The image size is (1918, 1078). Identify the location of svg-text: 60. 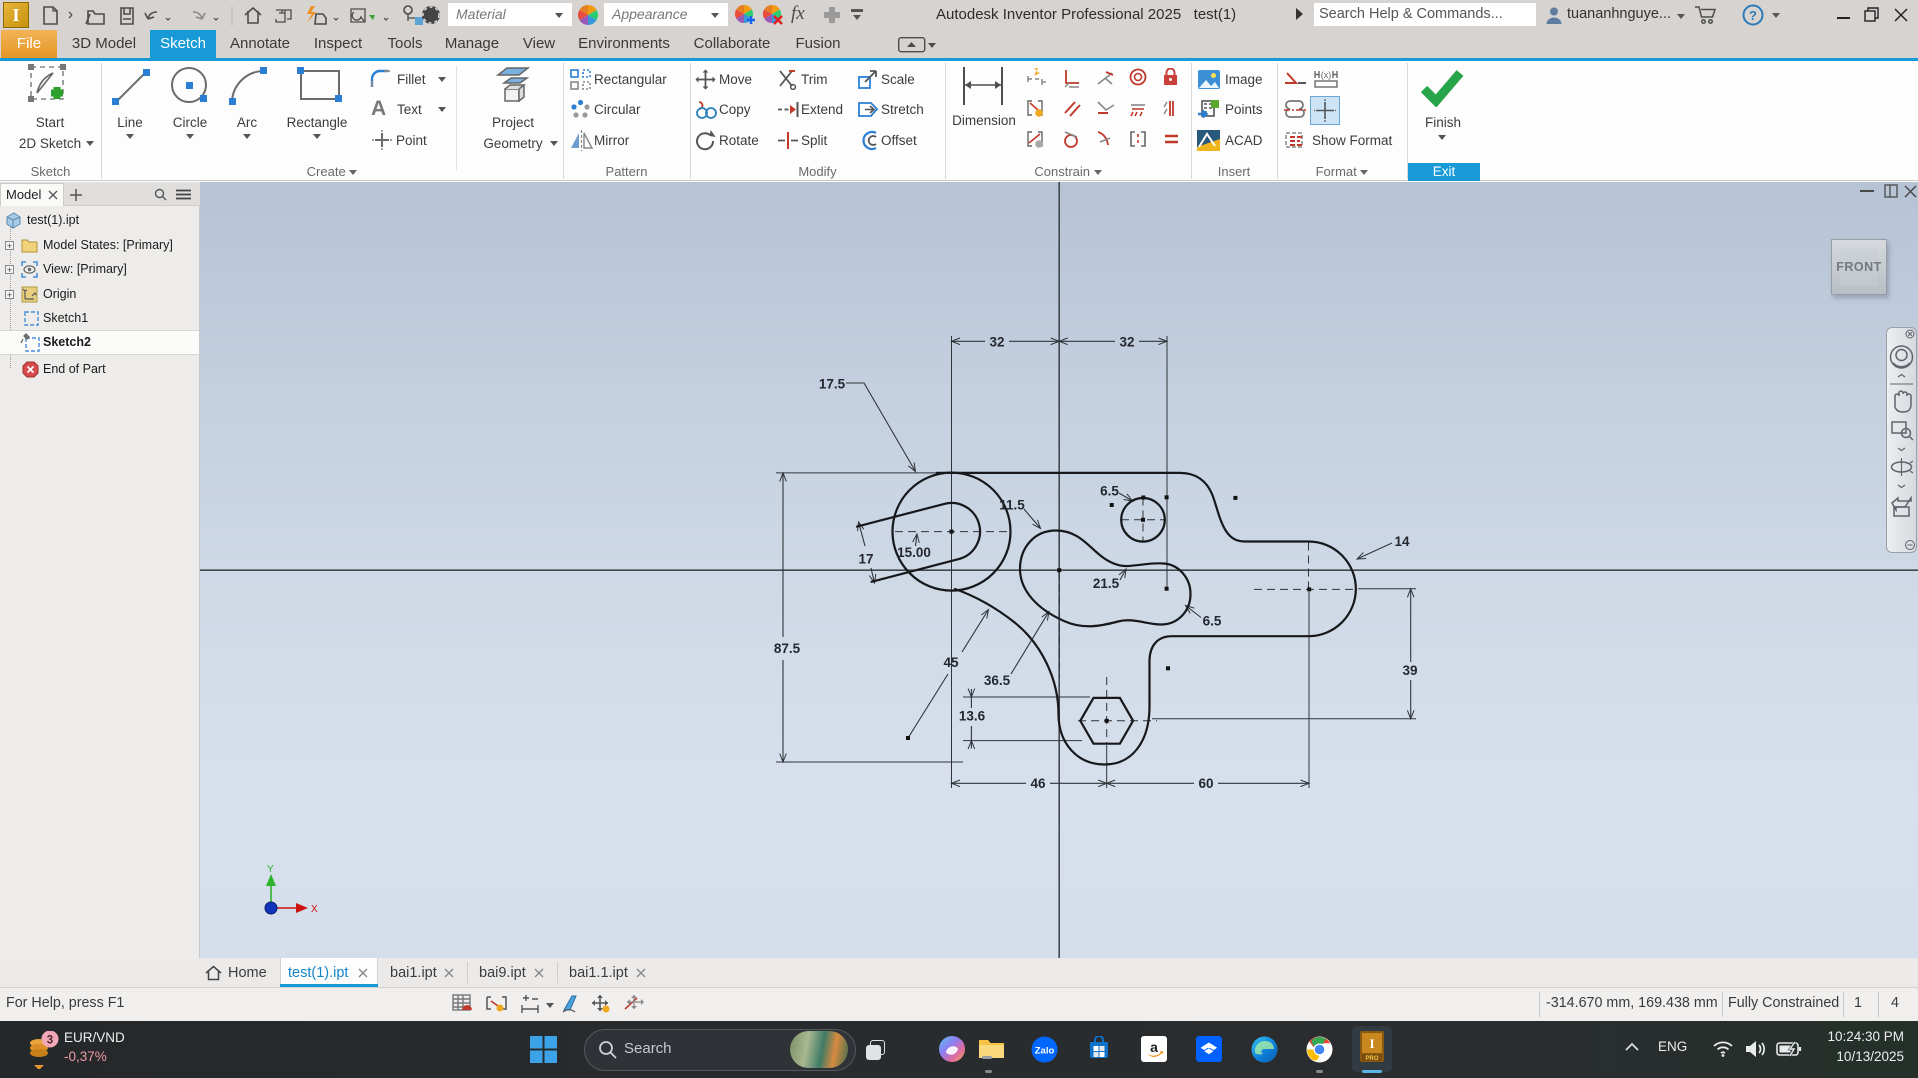
(1205, 783).